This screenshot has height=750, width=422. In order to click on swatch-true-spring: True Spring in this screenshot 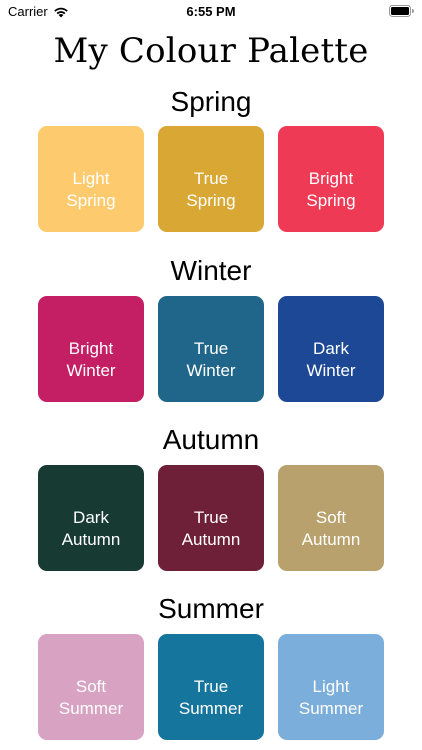, I will do `click(211, 179)`.